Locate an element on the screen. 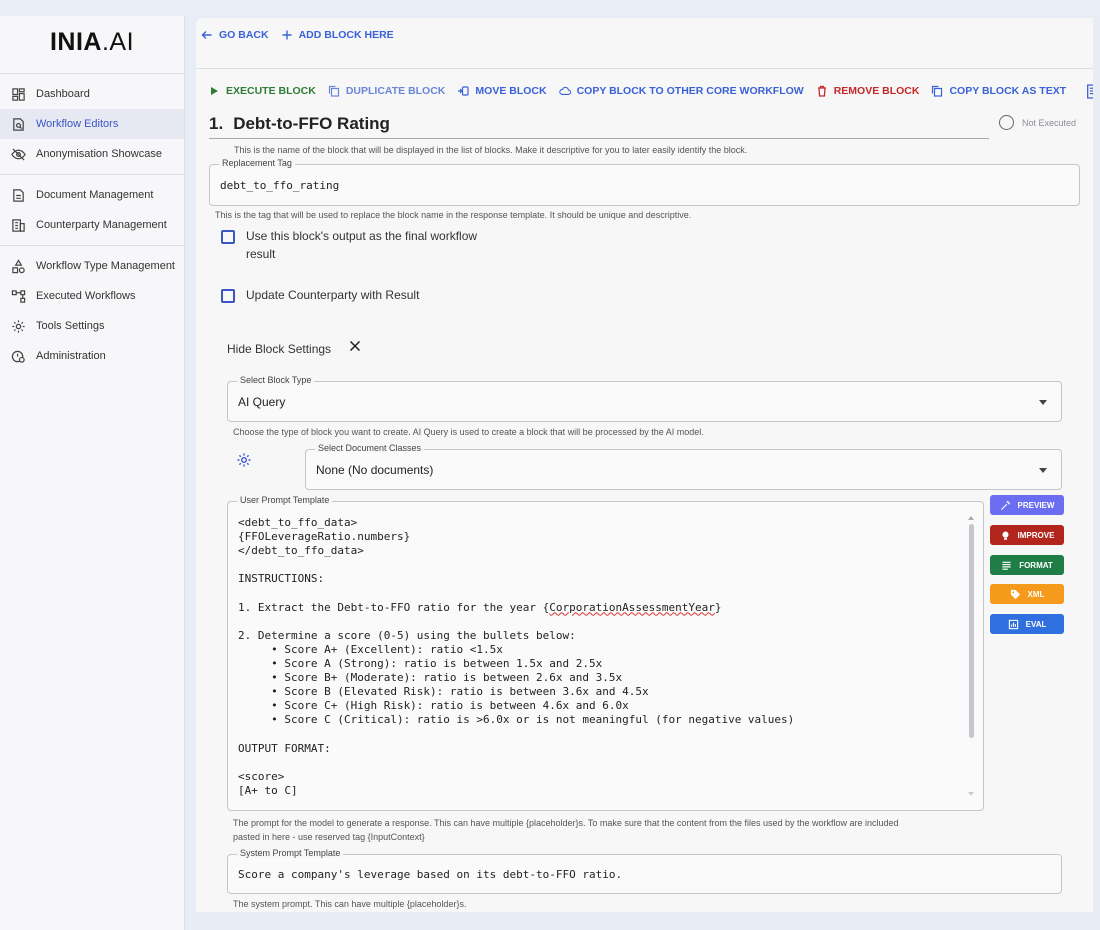  sidebar-item-workflow-editors: Workflow Editors is located at coordinates (92, 124).